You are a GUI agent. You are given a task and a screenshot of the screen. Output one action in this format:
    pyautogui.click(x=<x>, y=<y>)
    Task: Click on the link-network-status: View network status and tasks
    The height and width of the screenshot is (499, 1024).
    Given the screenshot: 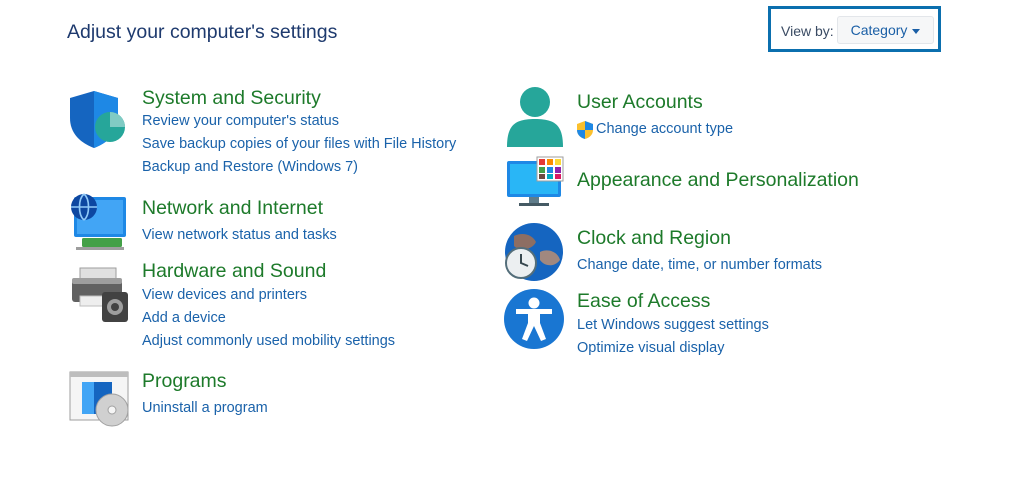 What is the action you would take?
    pyautogui.click(x=239, y=235)
    